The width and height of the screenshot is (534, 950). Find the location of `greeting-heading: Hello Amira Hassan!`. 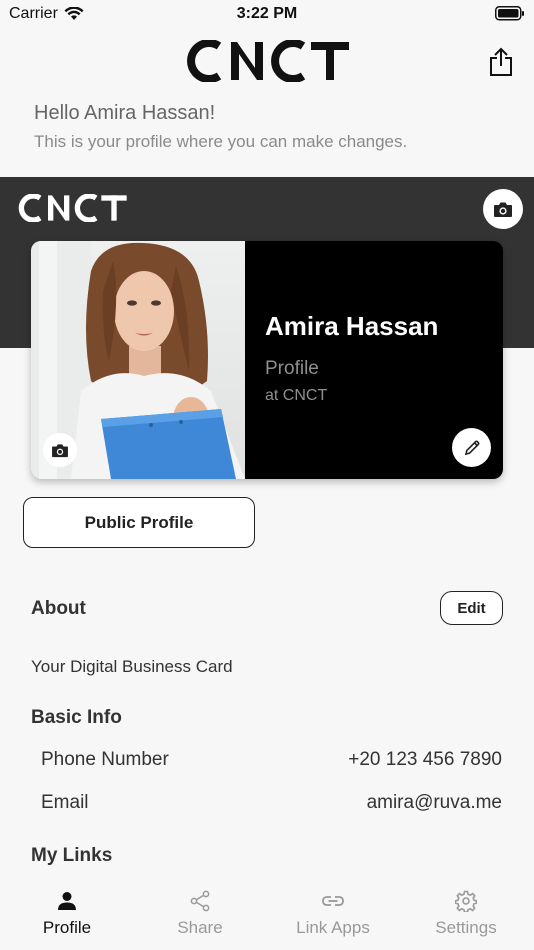

greeting-heading: Hello Amira Hassan! is located at coordinates (125, 113).